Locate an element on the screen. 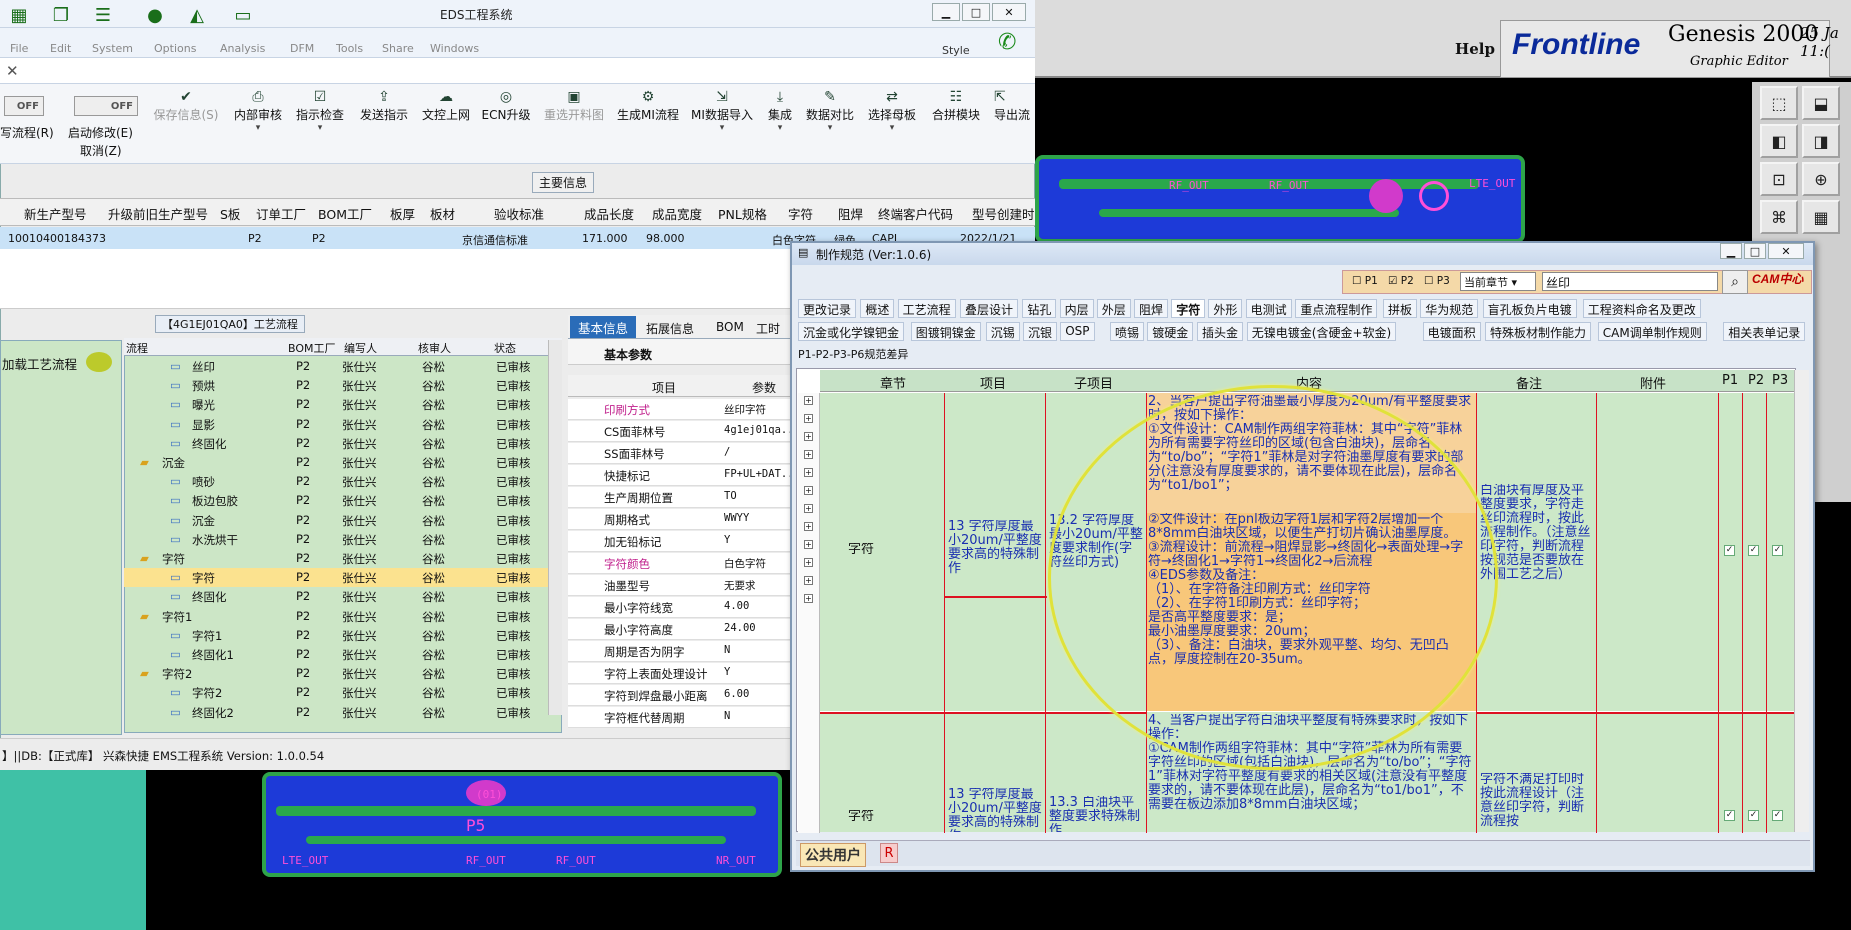 The height and width of the screenshot is (930, 1851). tab-外层: 外层 is located at coordinates (1113, 308).